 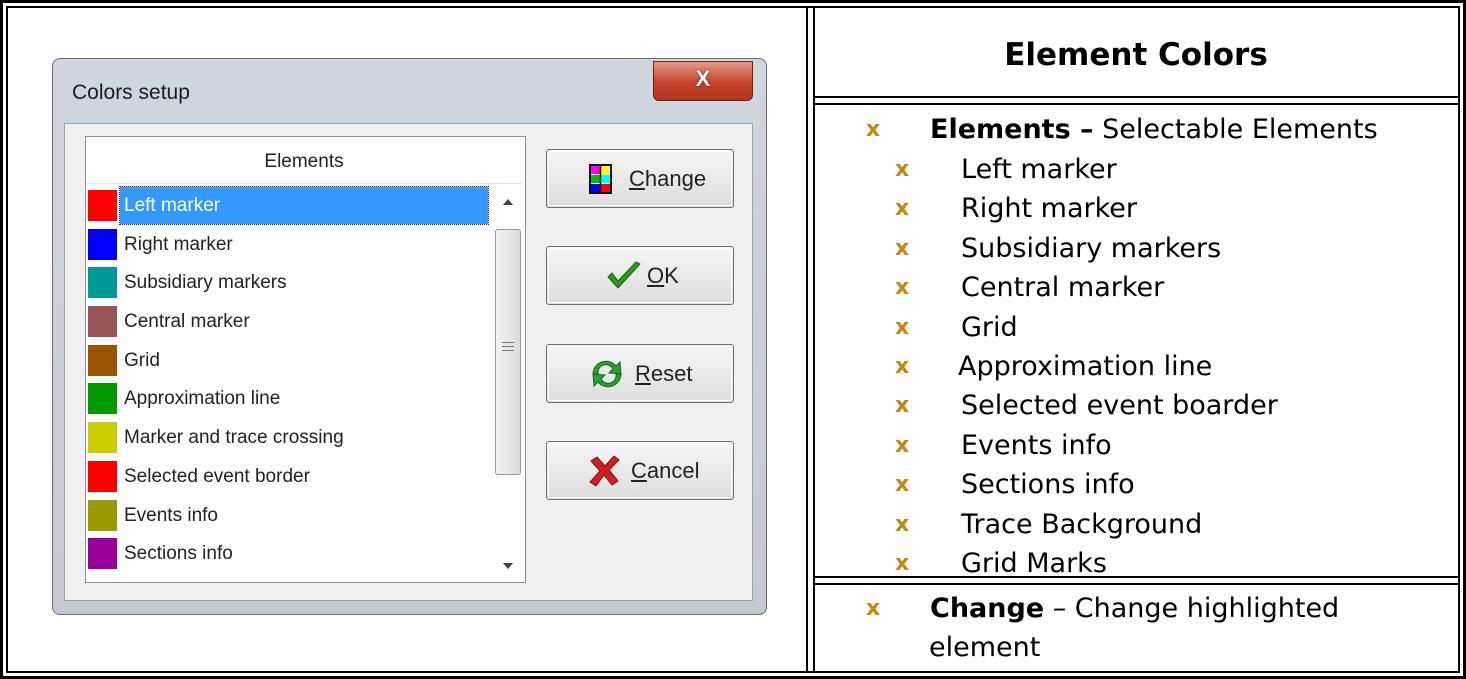 What do you see at coordinates (665, 470) in the screenshot?
I see `cancel-button-label: Cancel` at bounding box center [665, 470].